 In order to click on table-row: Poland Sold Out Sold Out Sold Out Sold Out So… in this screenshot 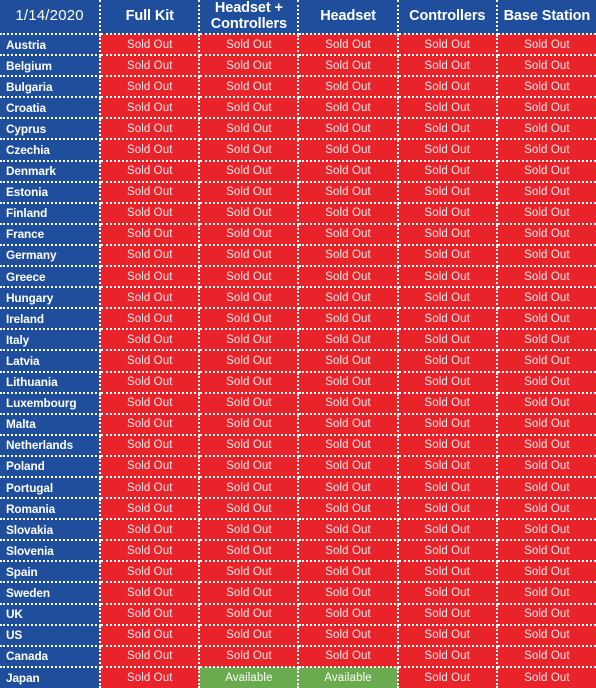, I will do `click(298, 466)`.